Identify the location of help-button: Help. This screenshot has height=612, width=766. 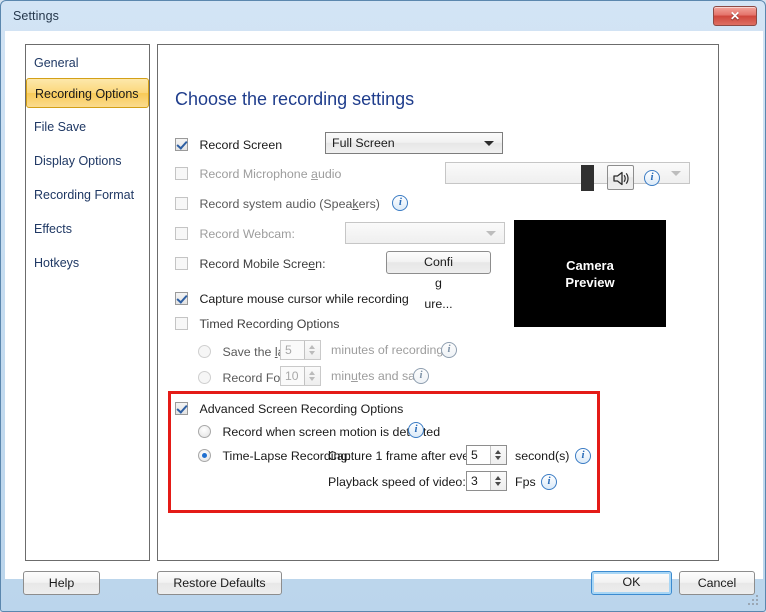
(61, 583).